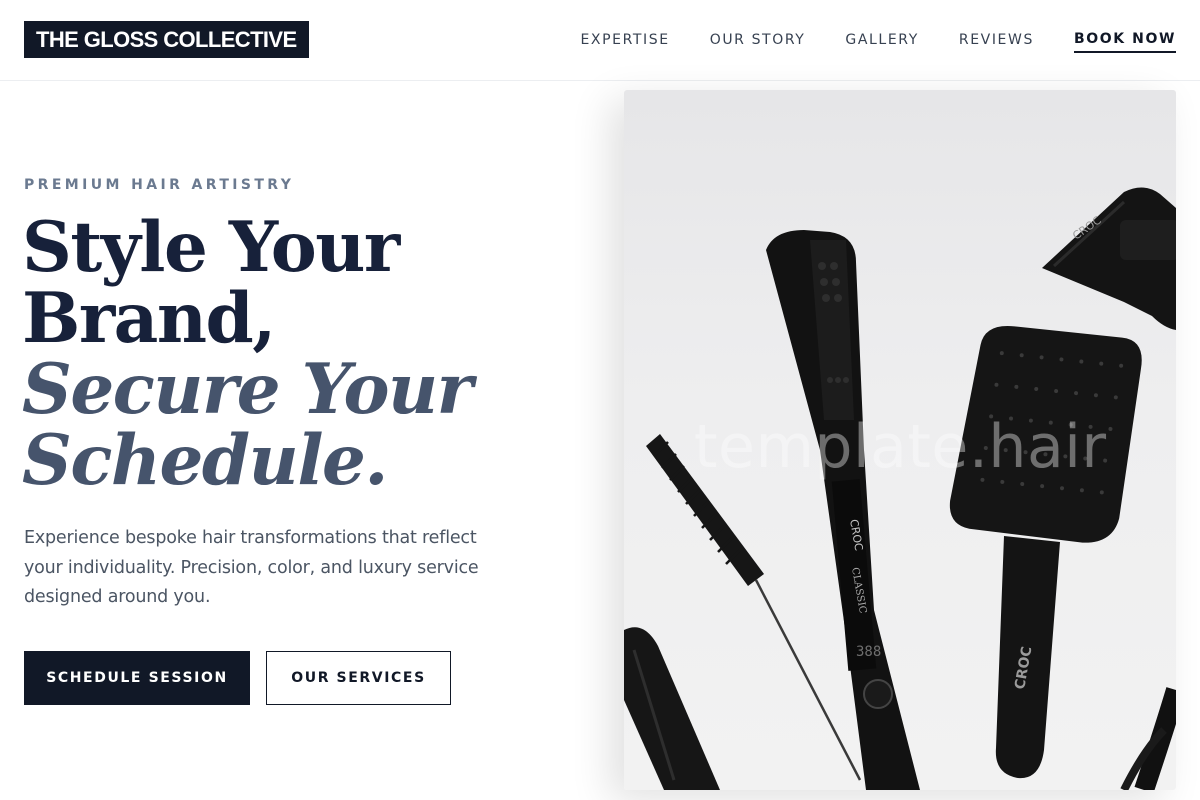  Describe the element at coordinates (624, 40) in the screenshot. I see `nav-link-expertise: EXPERTISE` at that location.